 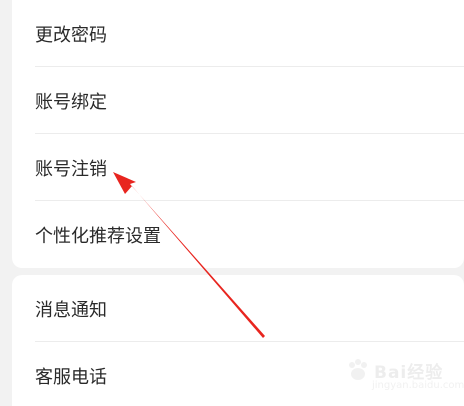 I want to click on paw-icon, so click(x=358, y=369).